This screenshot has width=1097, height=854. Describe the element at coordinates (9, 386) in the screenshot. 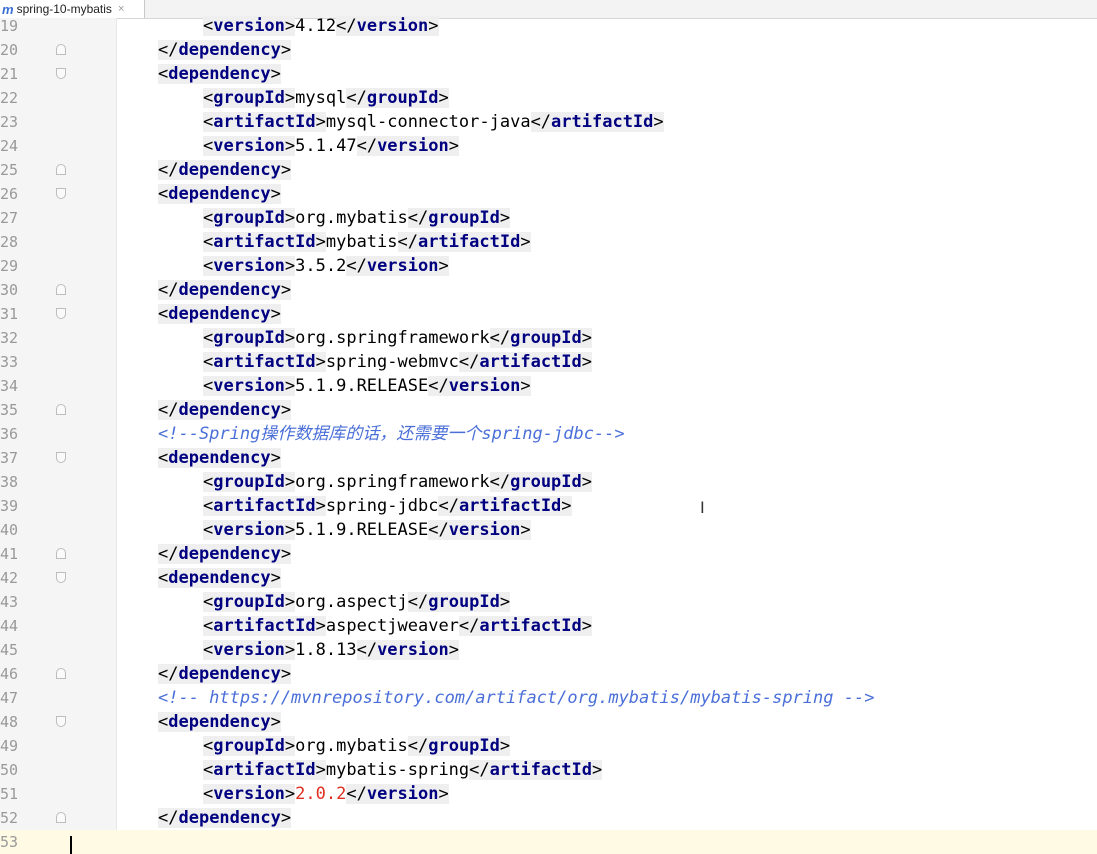

I see `line-number: 34` at that location.